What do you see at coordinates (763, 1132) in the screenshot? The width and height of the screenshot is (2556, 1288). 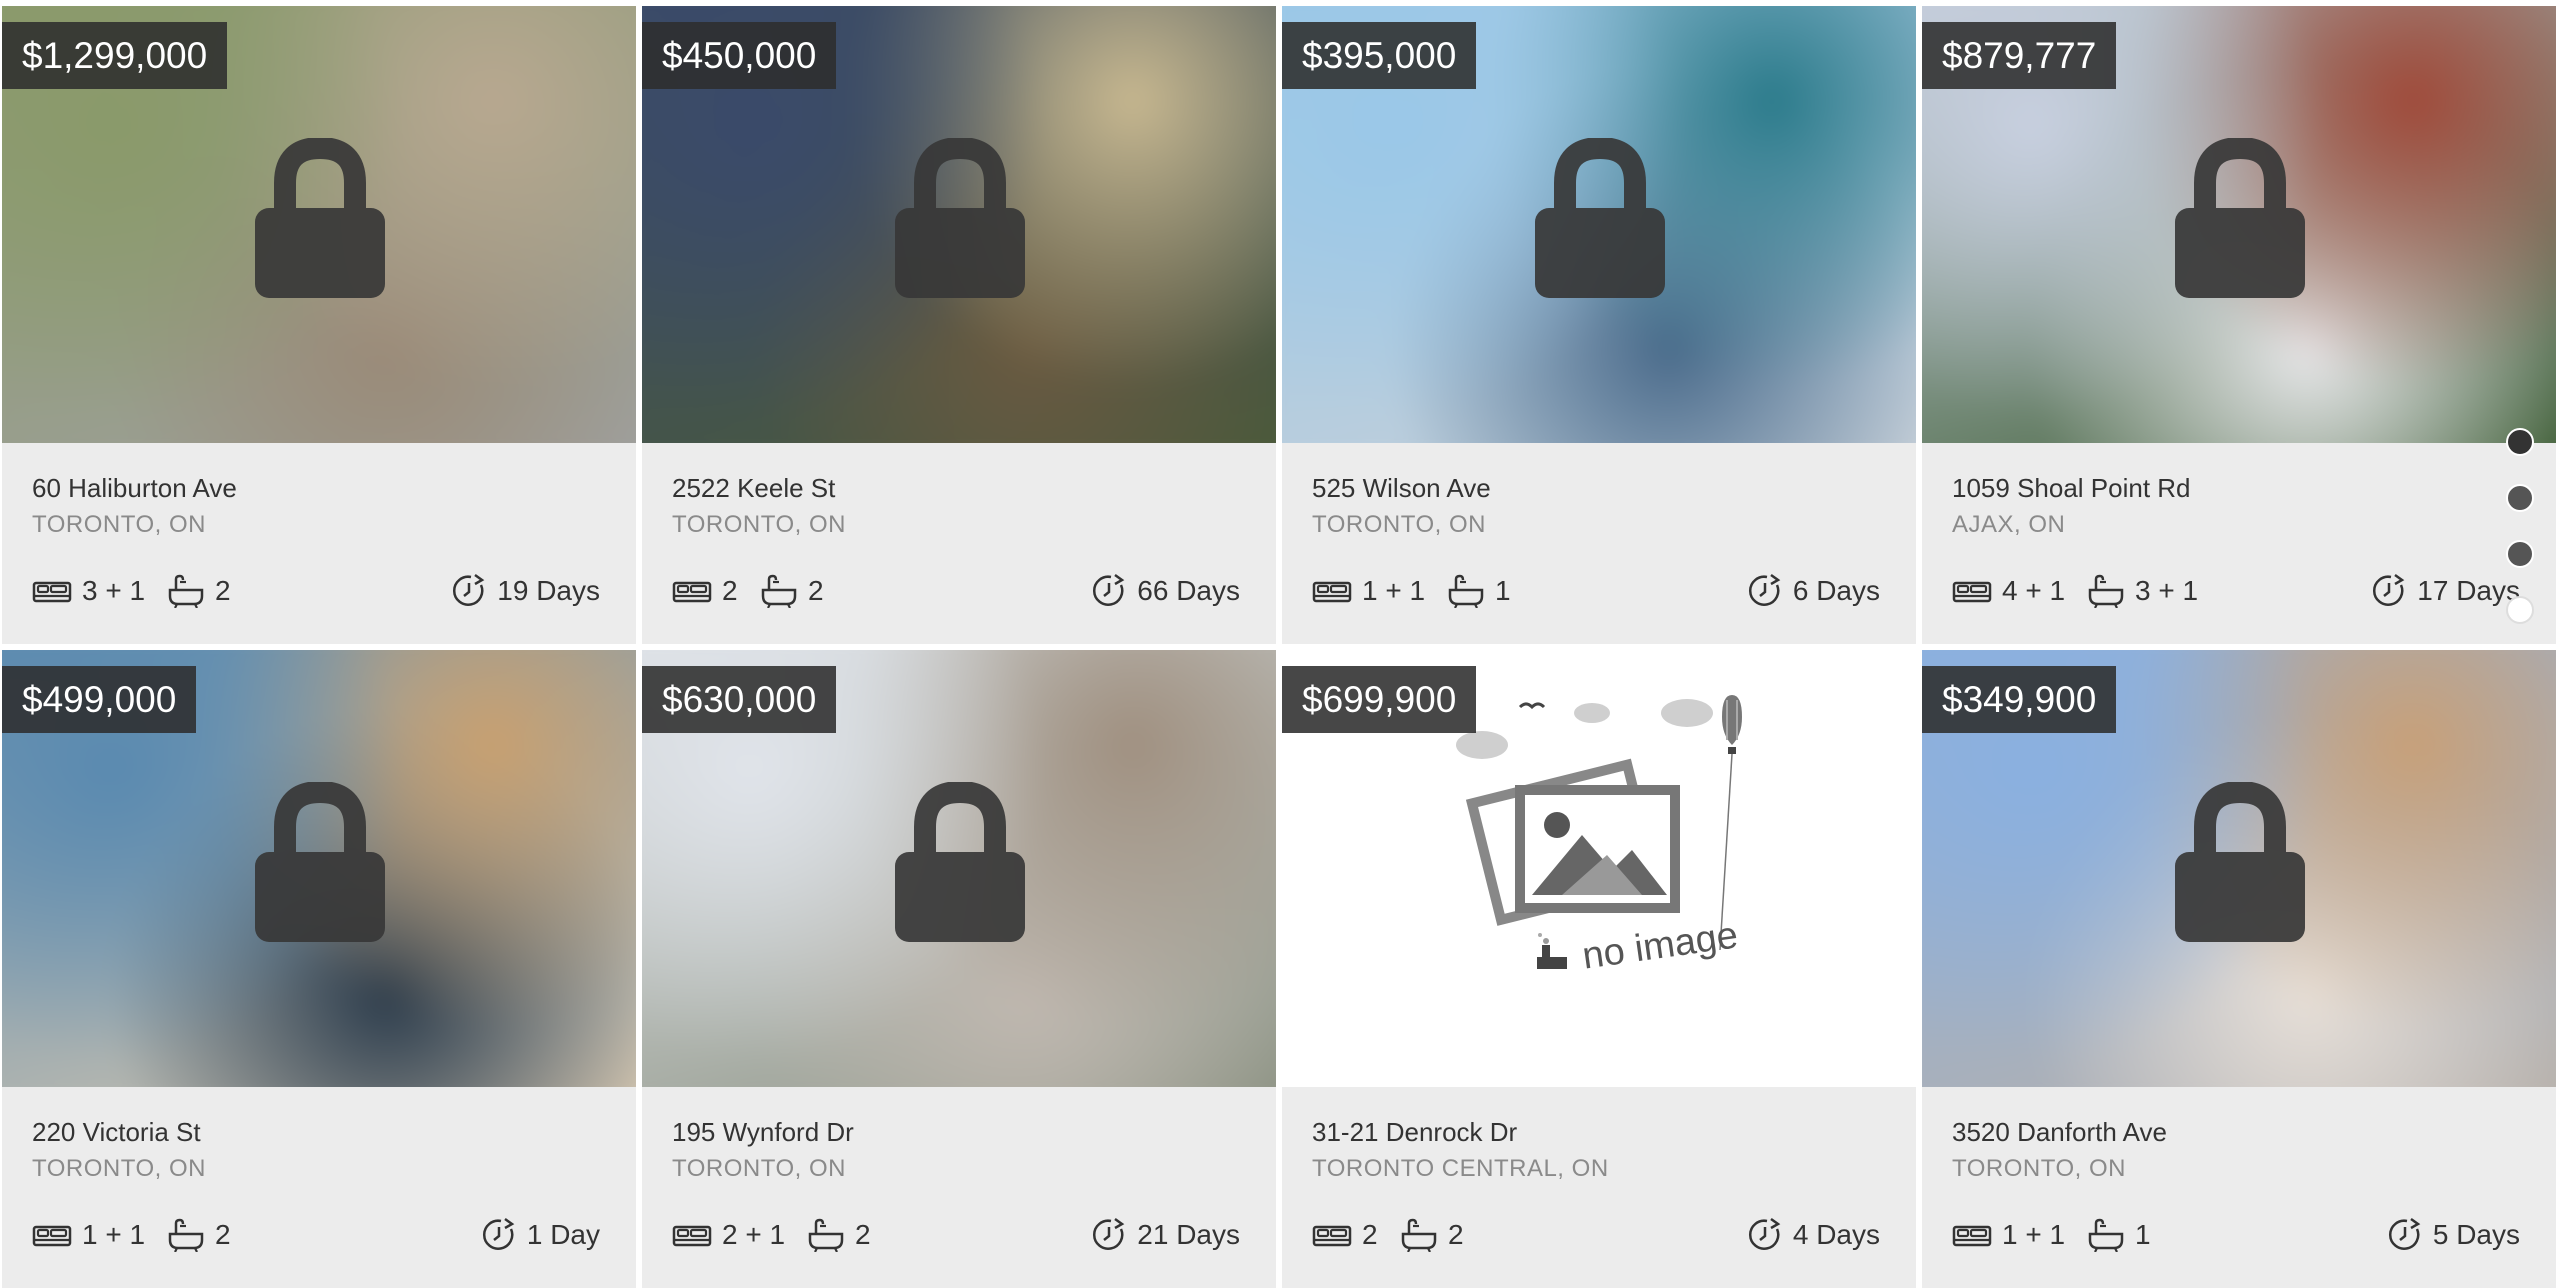 I see `listing-address: 195 Wynford Dr` at bounding box center [763, 1132].